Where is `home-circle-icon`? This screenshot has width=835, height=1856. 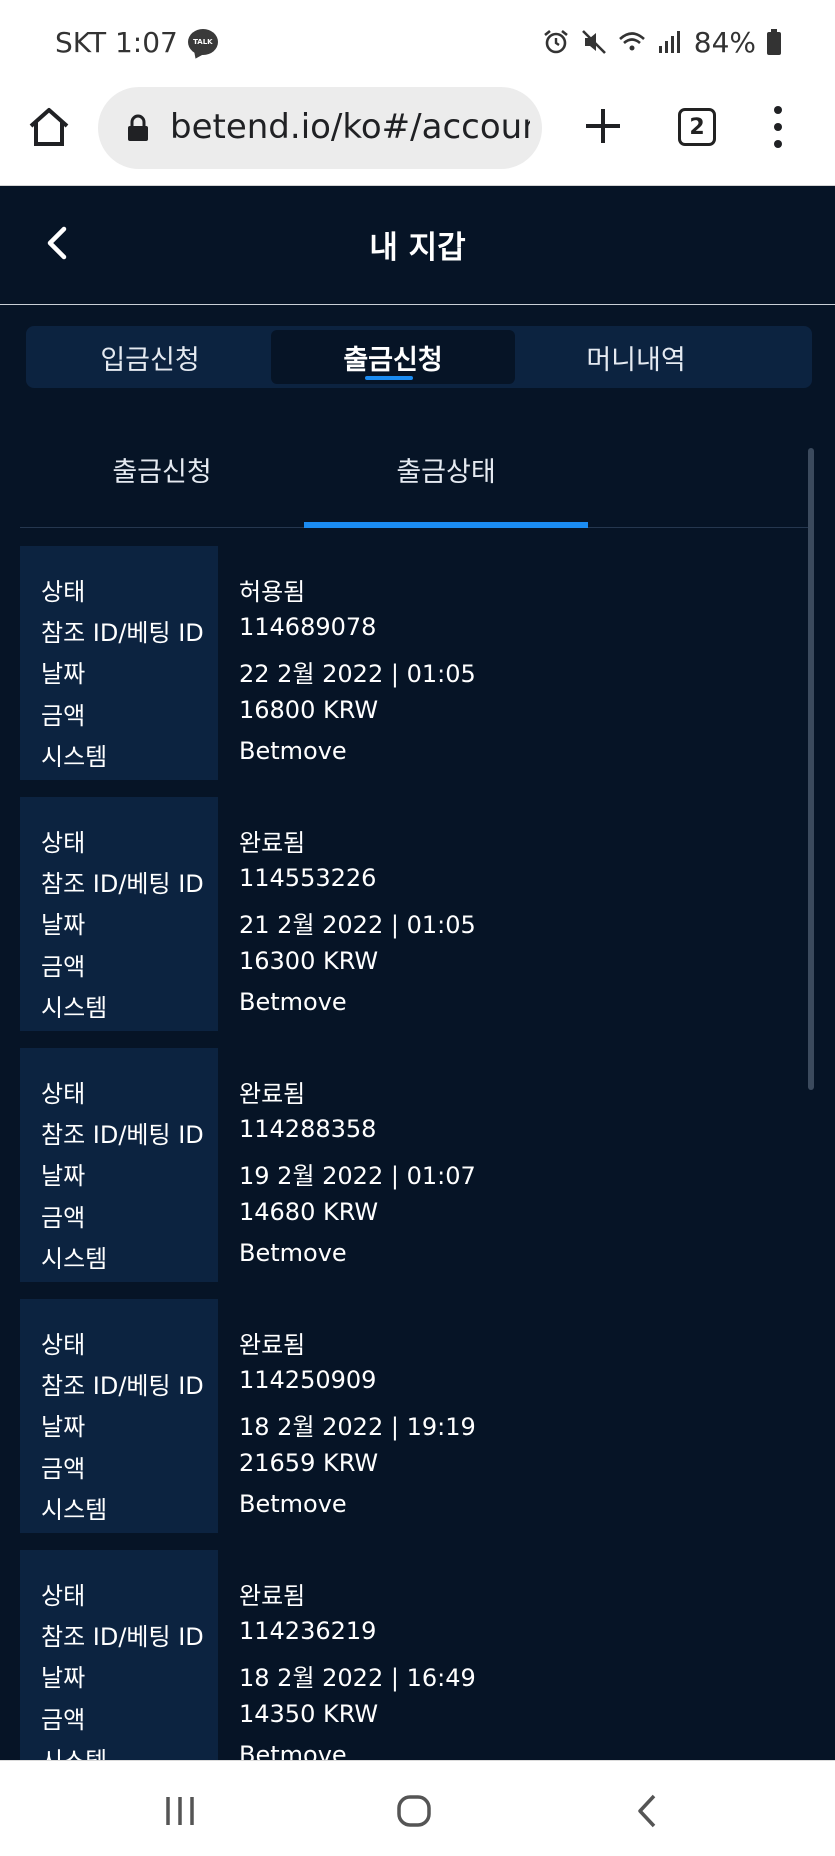
home-circle-icon is located at coordinates (414, 1811).